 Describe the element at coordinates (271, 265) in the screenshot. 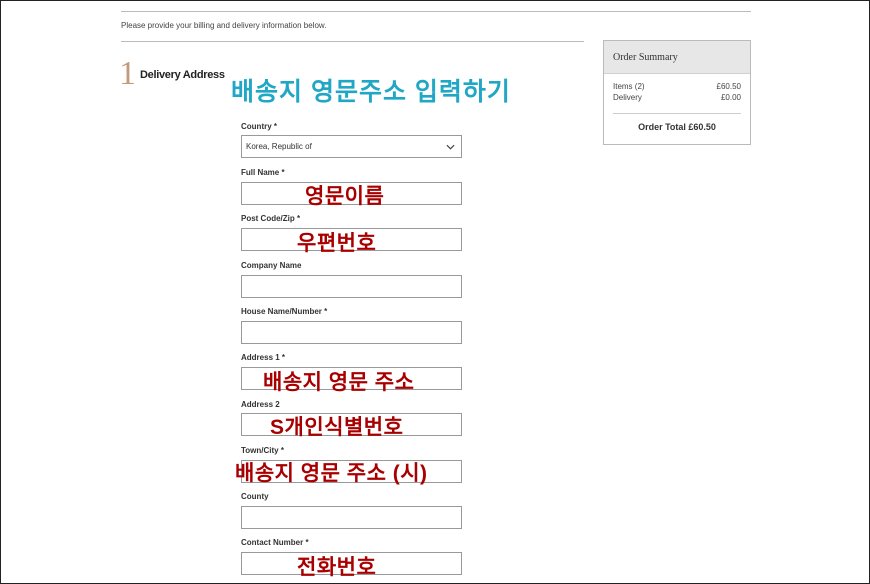

I see `company-label: Company Name` at that location.